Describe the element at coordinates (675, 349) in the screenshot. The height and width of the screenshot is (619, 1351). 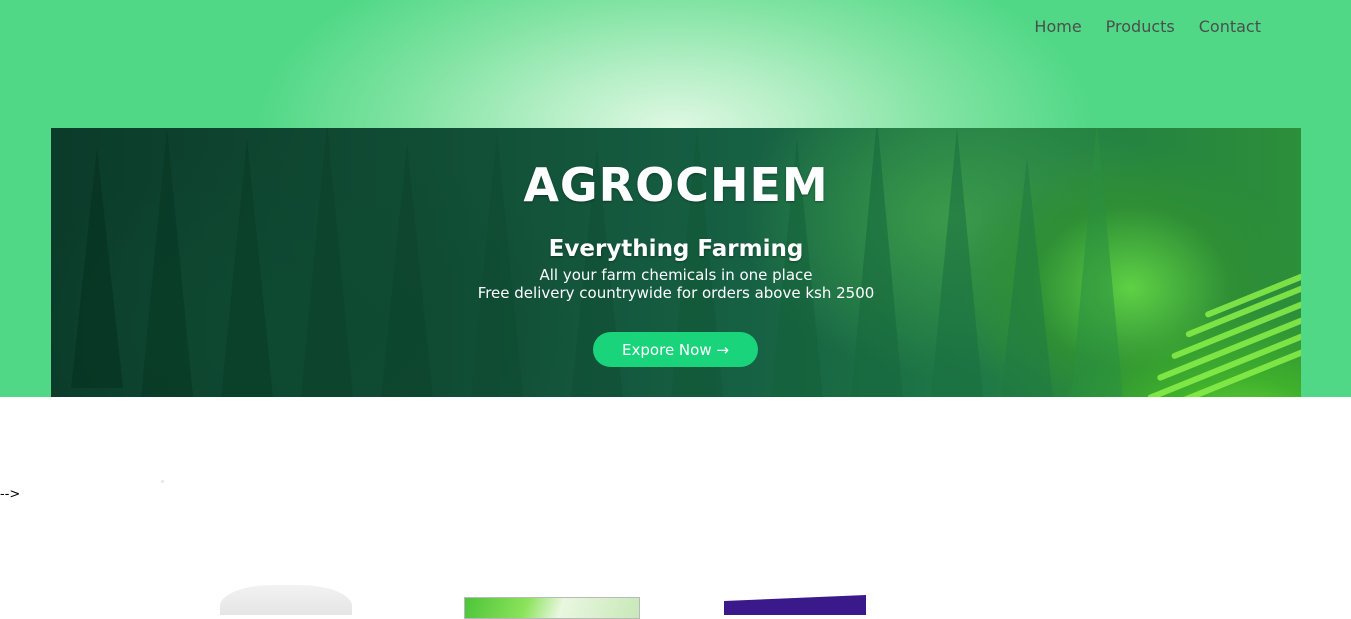
I see `explore-now-button: Expore Now →` at that location.